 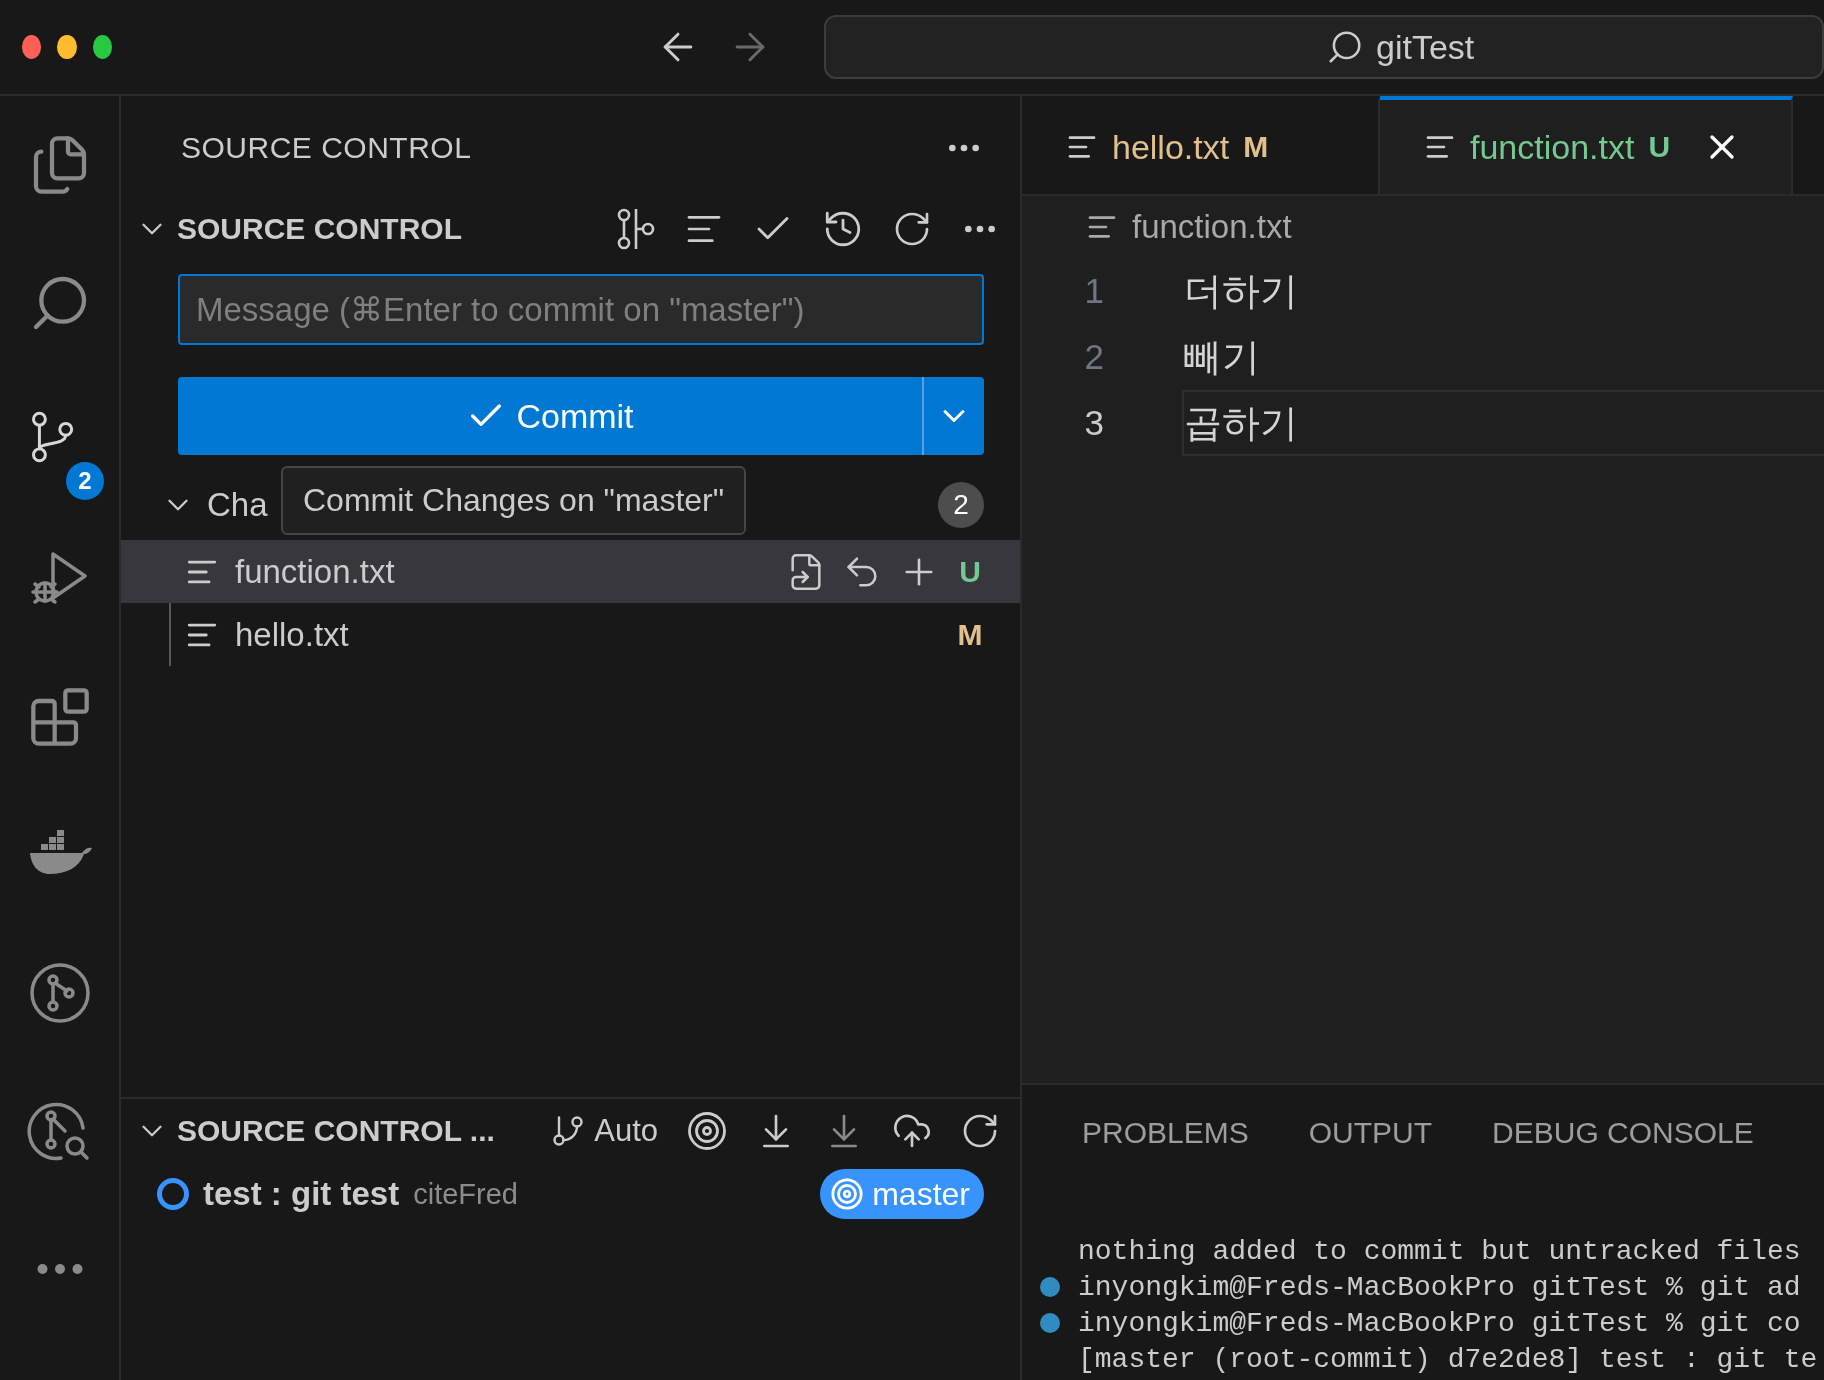 What do you see at coordinates (1165, 1133) in the screenshot?
I see `panel-tab: PROBLEMS` at bounding box center [1165, 1133].